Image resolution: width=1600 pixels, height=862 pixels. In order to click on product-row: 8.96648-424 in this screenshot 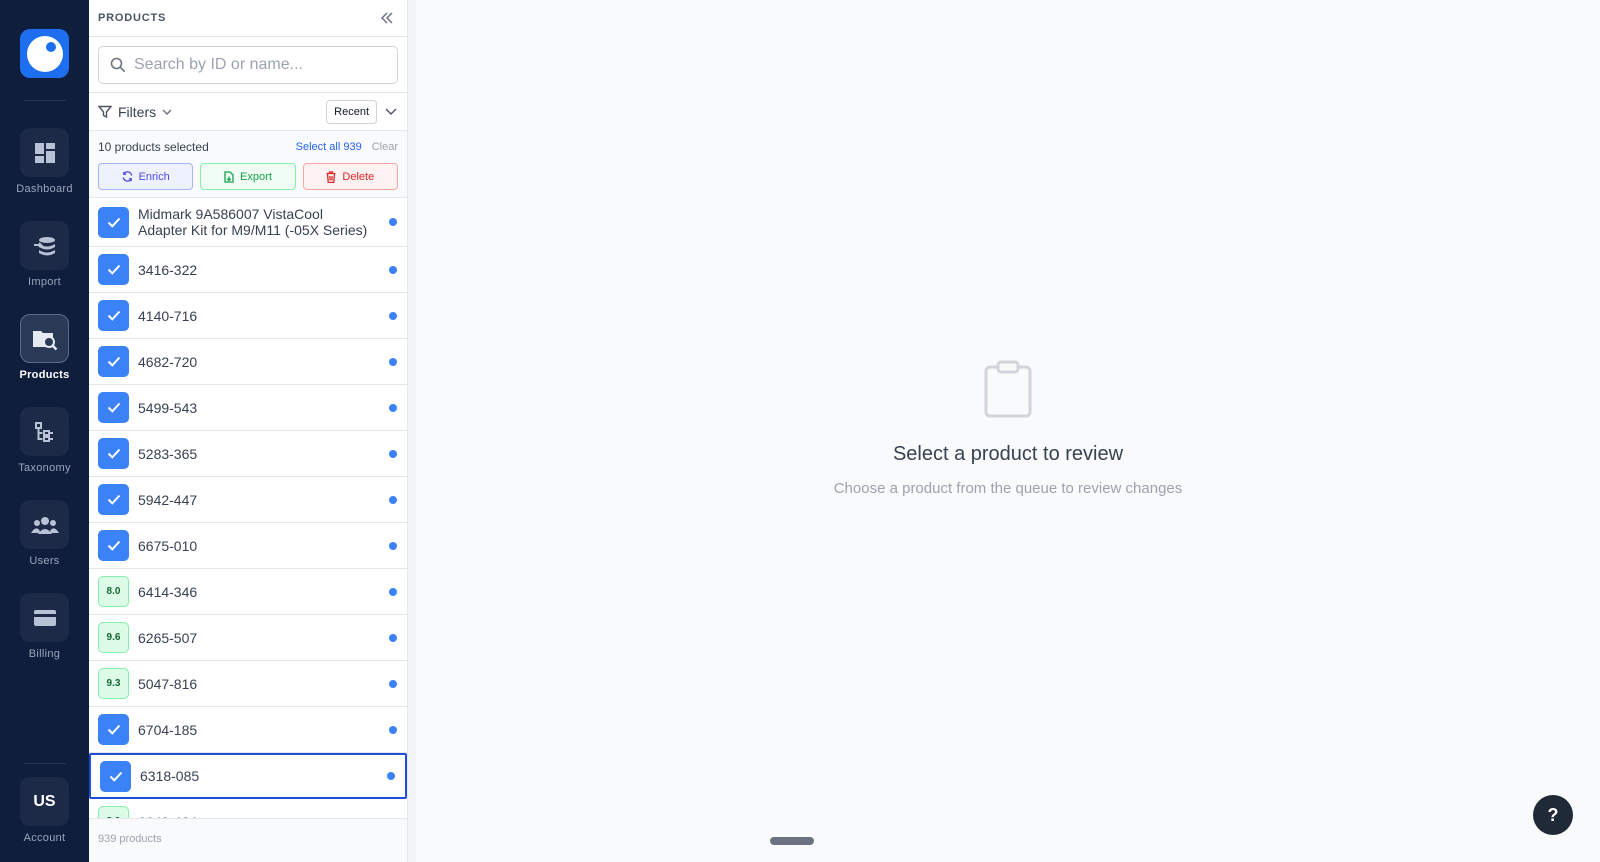, I will do `click(248, 808)`.